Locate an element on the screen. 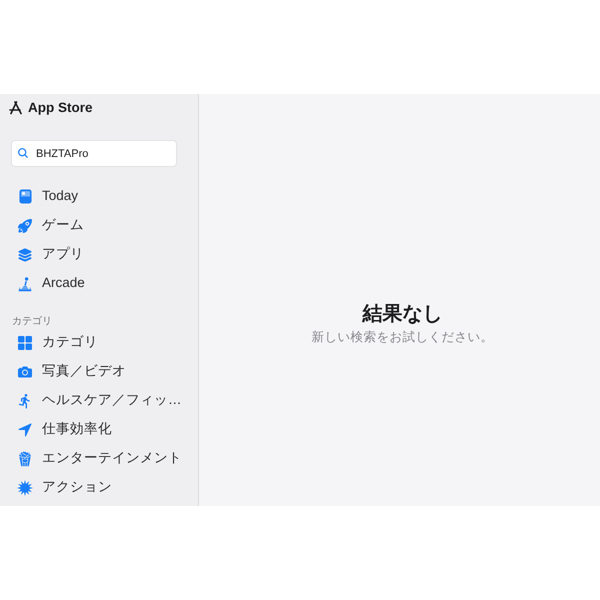 The image size is (600, 600). today-card-icon is located at coordinates (25, 196).